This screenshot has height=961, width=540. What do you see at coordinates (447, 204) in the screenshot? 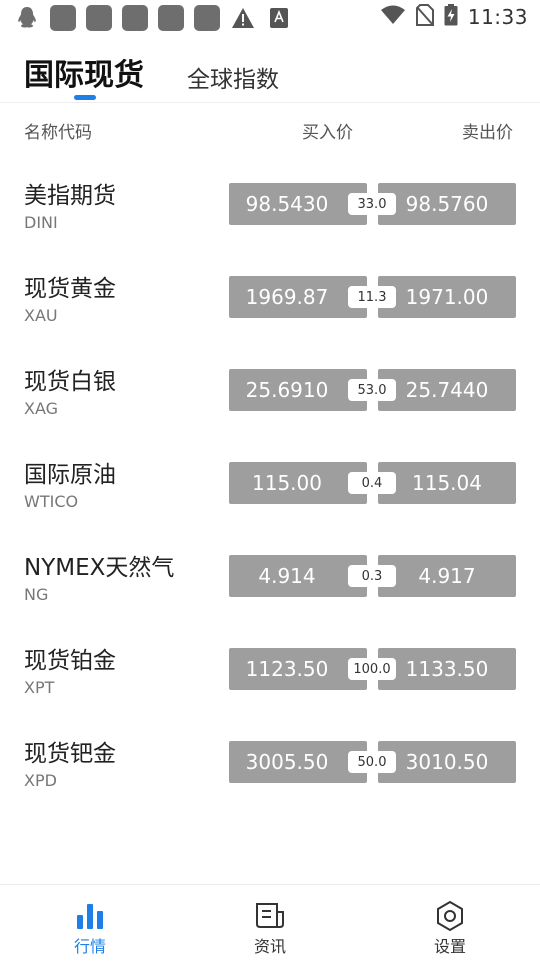
I see `sell-price: 98.5760` at bounding box center [447, 204].